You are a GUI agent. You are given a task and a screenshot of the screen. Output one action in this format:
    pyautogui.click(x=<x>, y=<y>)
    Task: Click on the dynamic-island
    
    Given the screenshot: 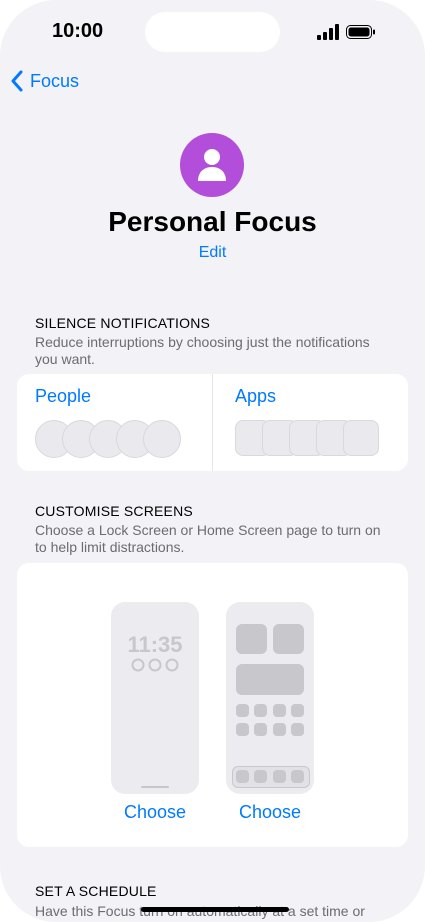 What is the action you would take?
    pyautogui.click(x=212, y=32)
    